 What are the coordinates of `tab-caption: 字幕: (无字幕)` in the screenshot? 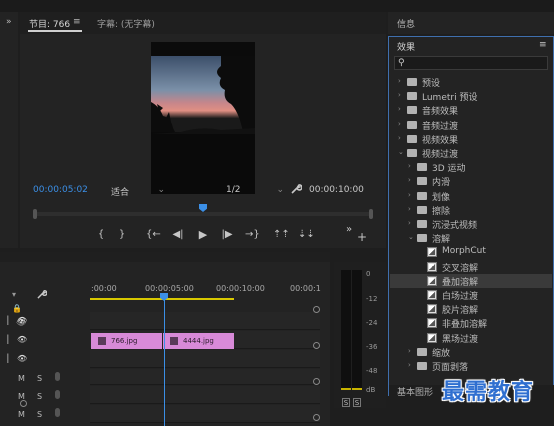 It's located at (126, 23).